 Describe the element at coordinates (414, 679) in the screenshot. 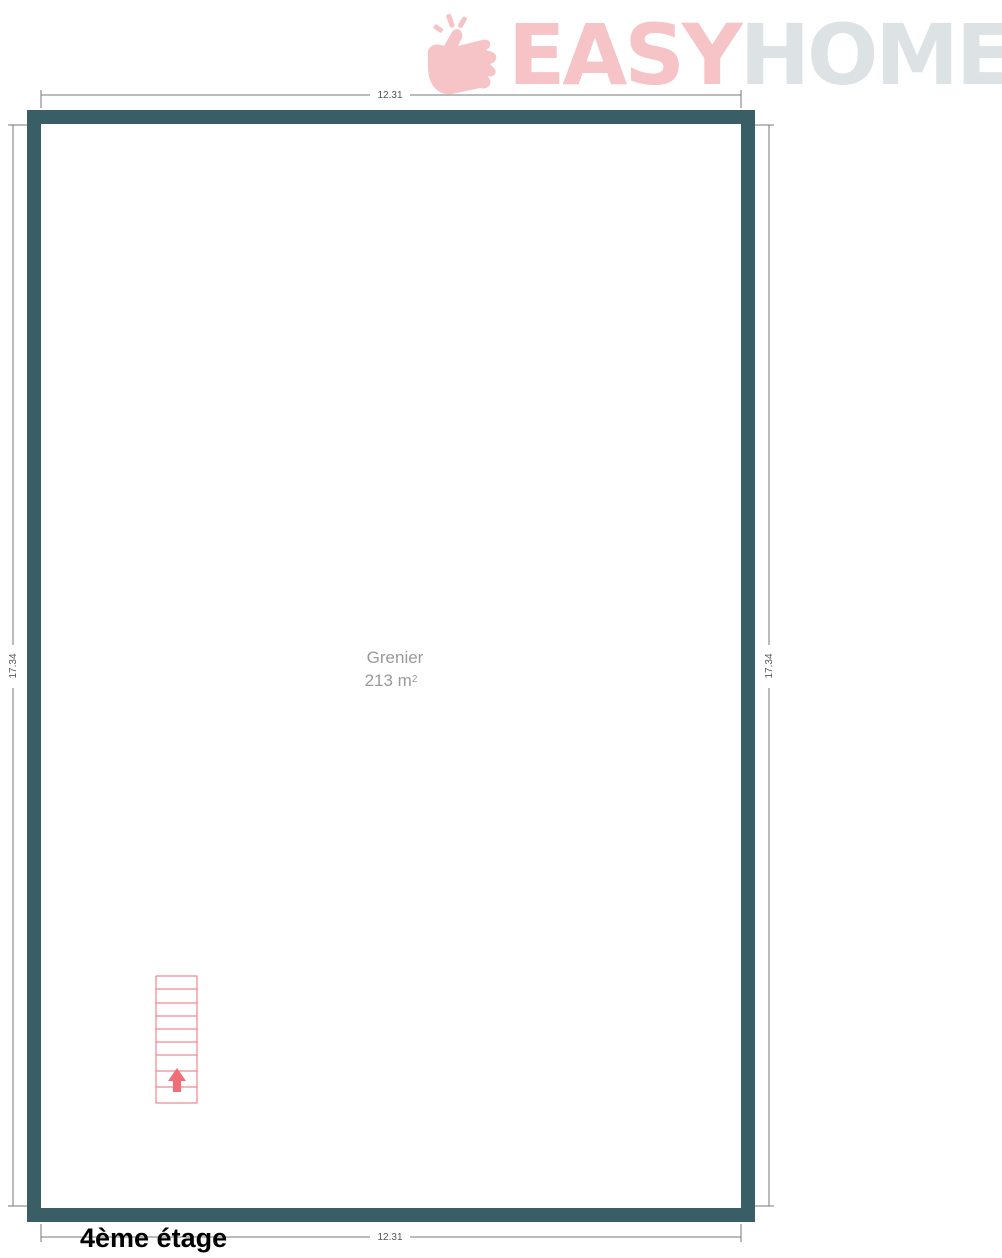

I see `room-area-unit: 2` at that location.